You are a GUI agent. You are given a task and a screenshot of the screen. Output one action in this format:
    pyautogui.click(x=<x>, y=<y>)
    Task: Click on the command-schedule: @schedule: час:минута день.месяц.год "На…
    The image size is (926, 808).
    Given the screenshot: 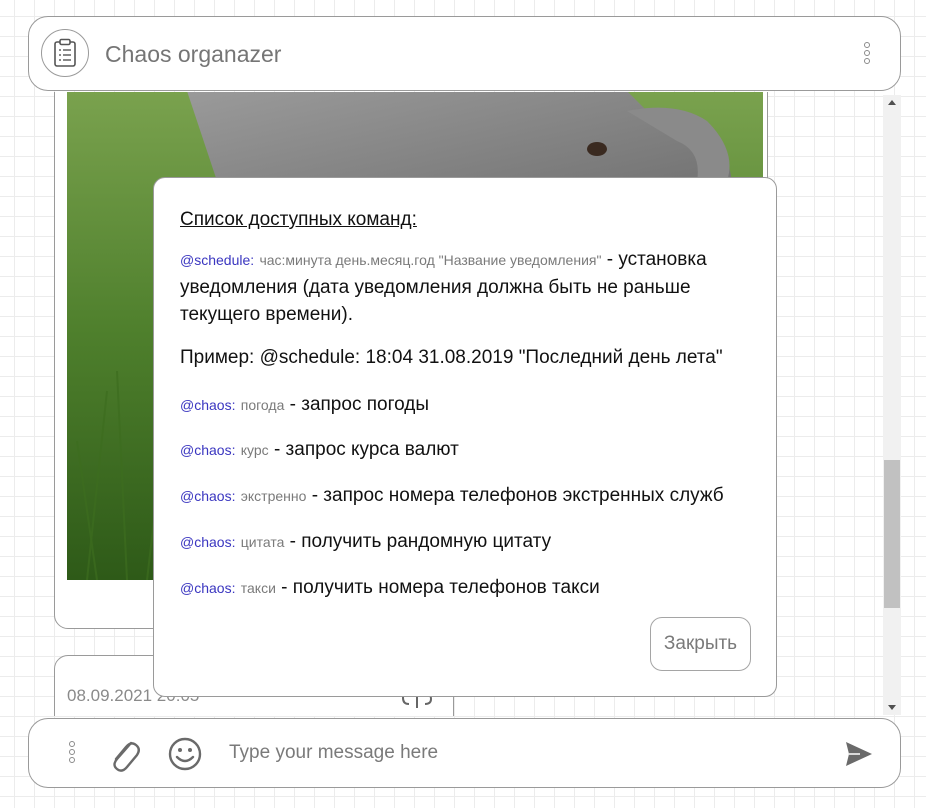 What is the action you would take?
    pyautogui.click(x=467, y=287)
    